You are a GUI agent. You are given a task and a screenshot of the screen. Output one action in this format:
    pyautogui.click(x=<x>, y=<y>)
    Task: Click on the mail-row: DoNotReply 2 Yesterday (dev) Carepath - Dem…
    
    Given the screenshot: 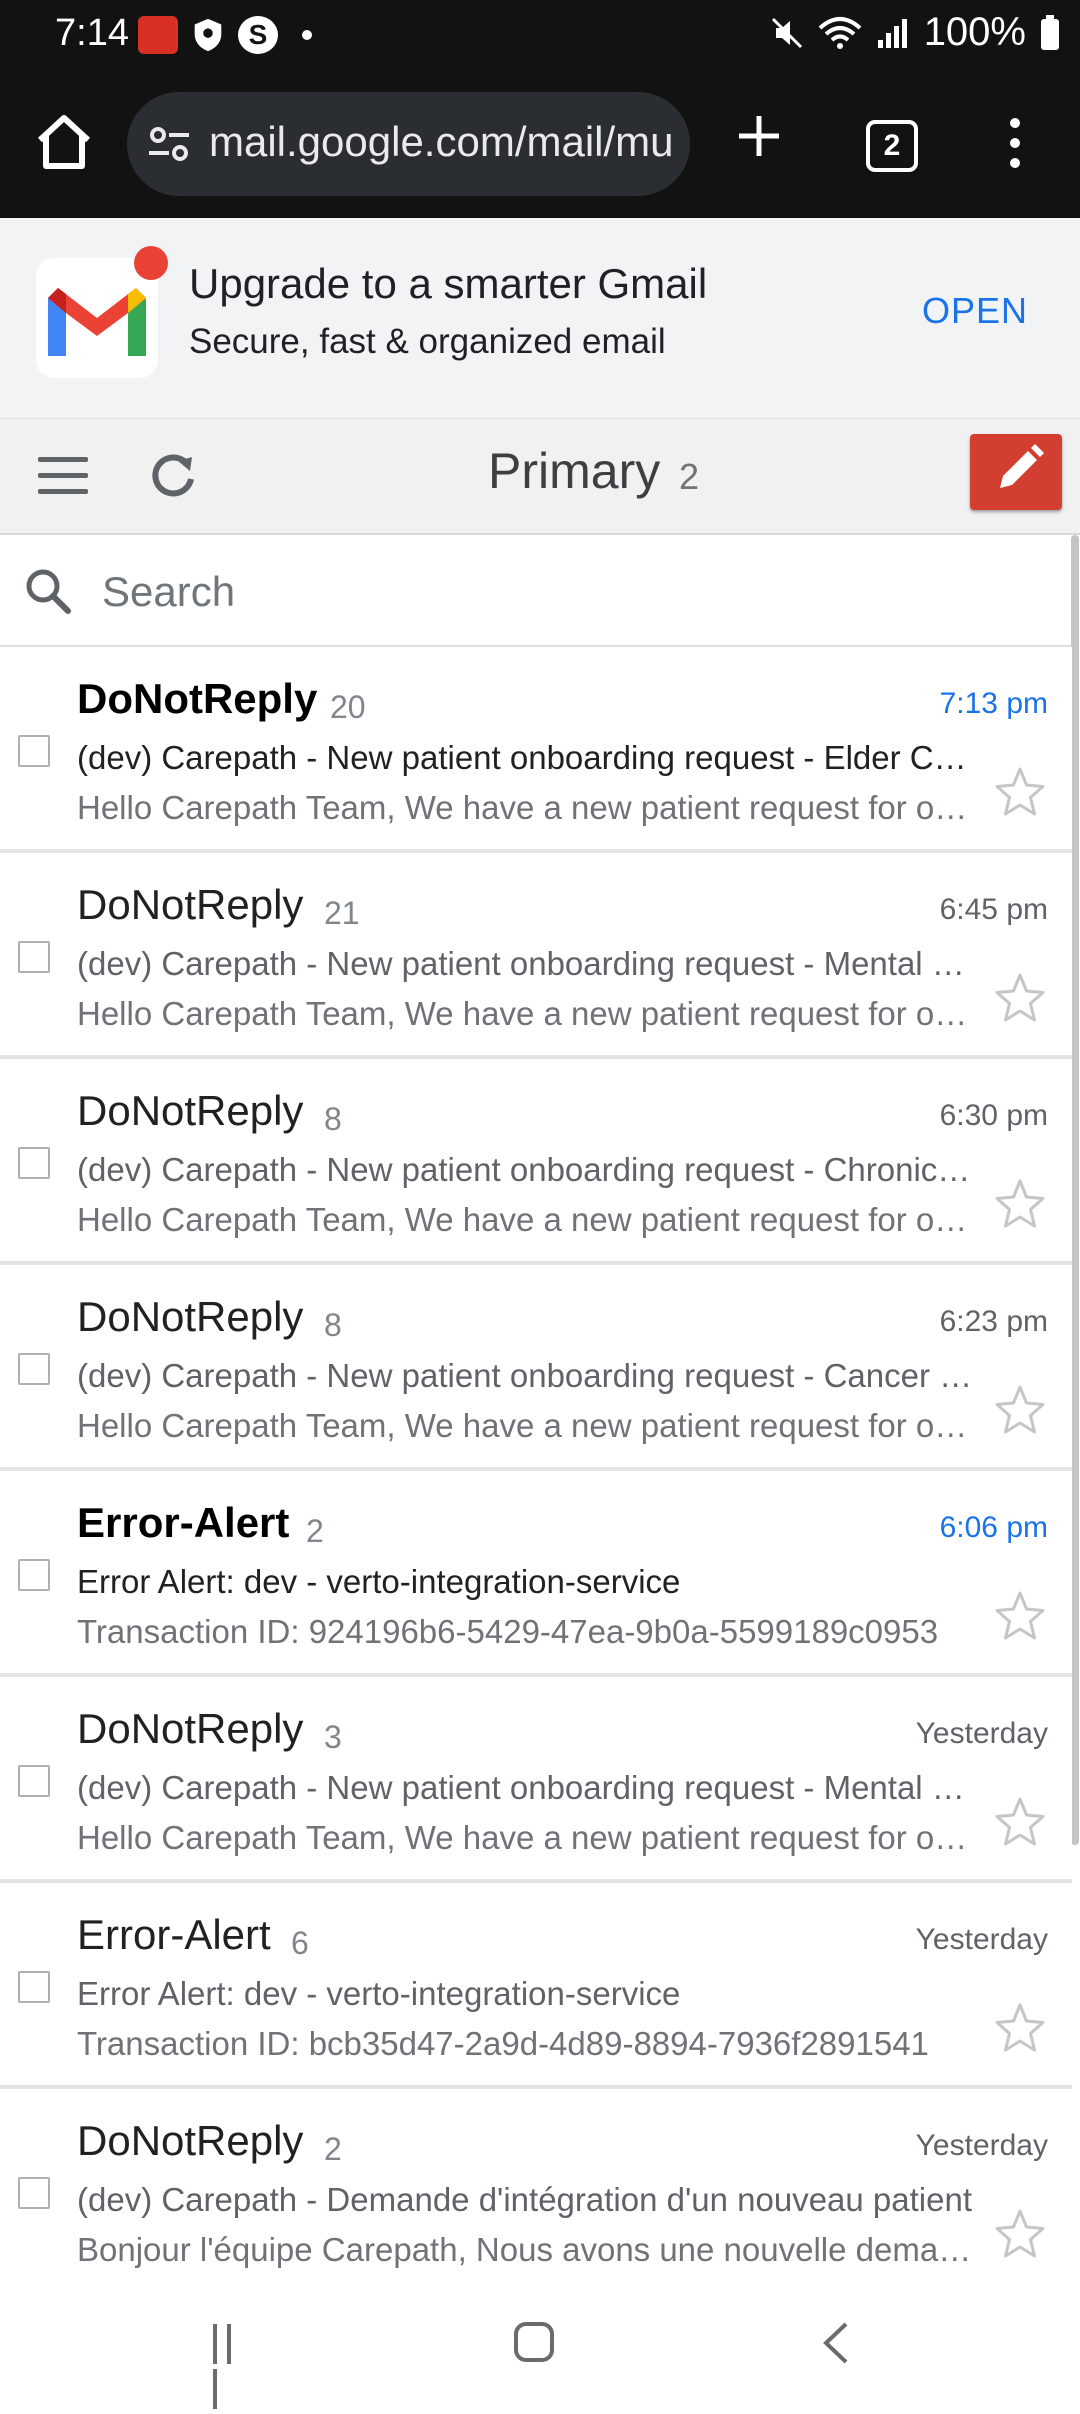 What is the action you would take?
    pyautogui.click(x=536, y=2192)
    